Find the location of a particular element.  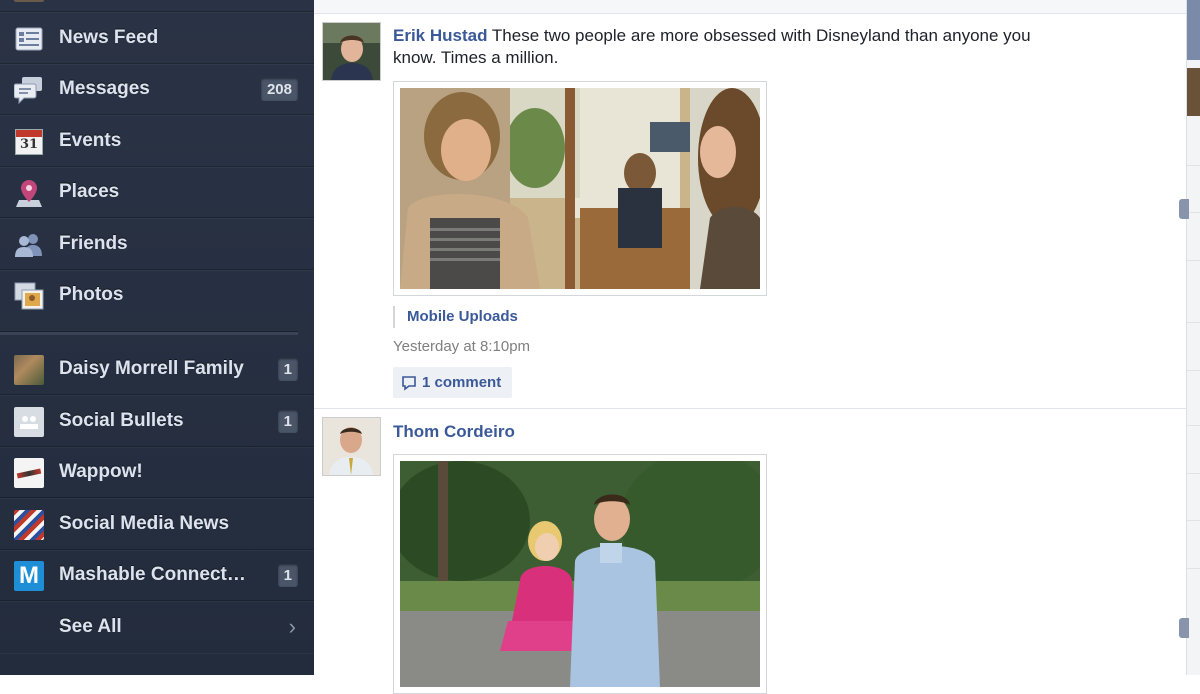

sidebar-item-label: Events is located at coordinates (90, 140).